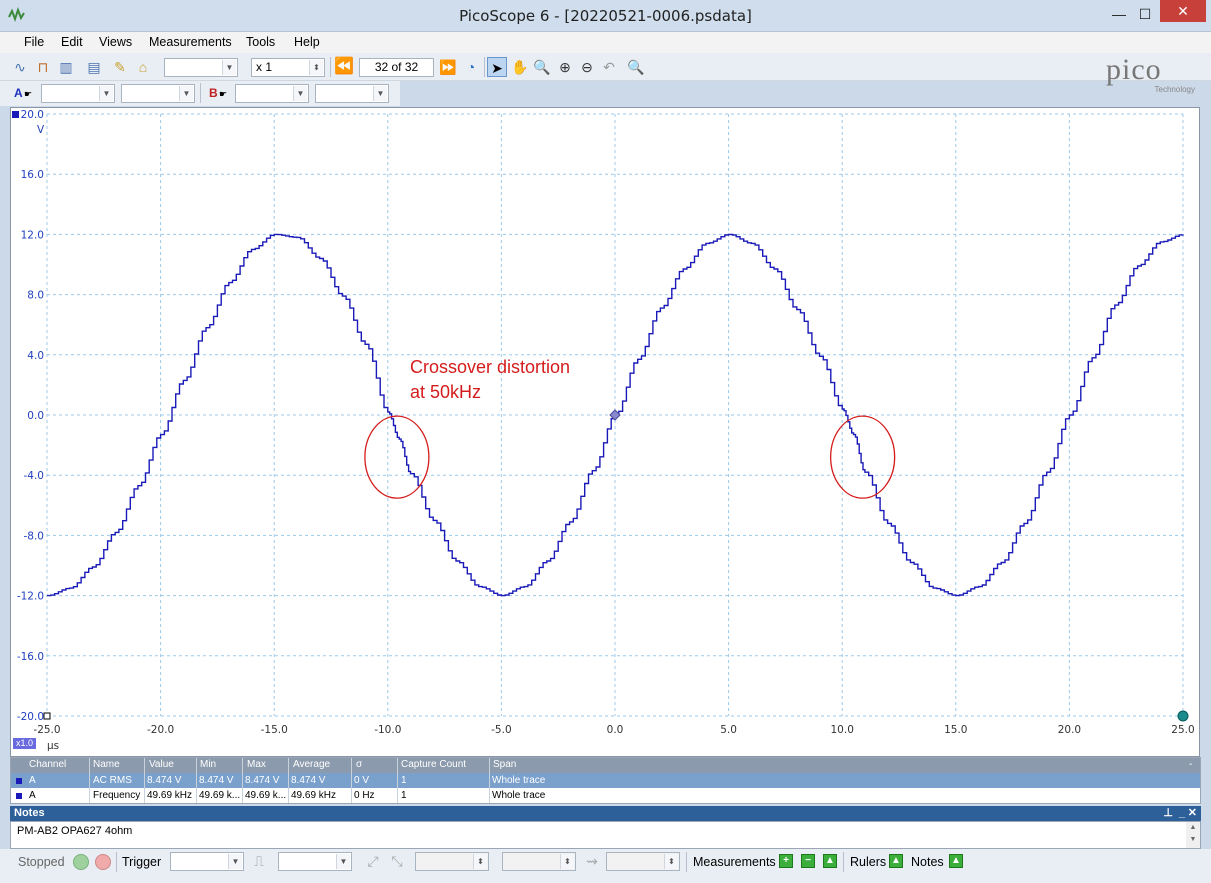 This screenshot has width=1211, height=883. I want to click on timebase-select: ▼, so click(201, 67).